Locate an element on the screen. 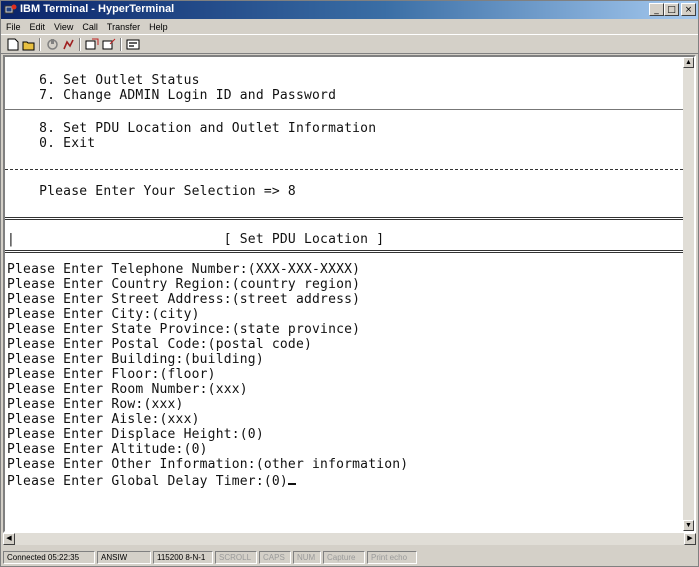 Image resolution: width=699 pixels, height=567 pixels. terminal-prompt-text: Please Enter Global Delay Timer:(0) is located at coordinates (147, 481).